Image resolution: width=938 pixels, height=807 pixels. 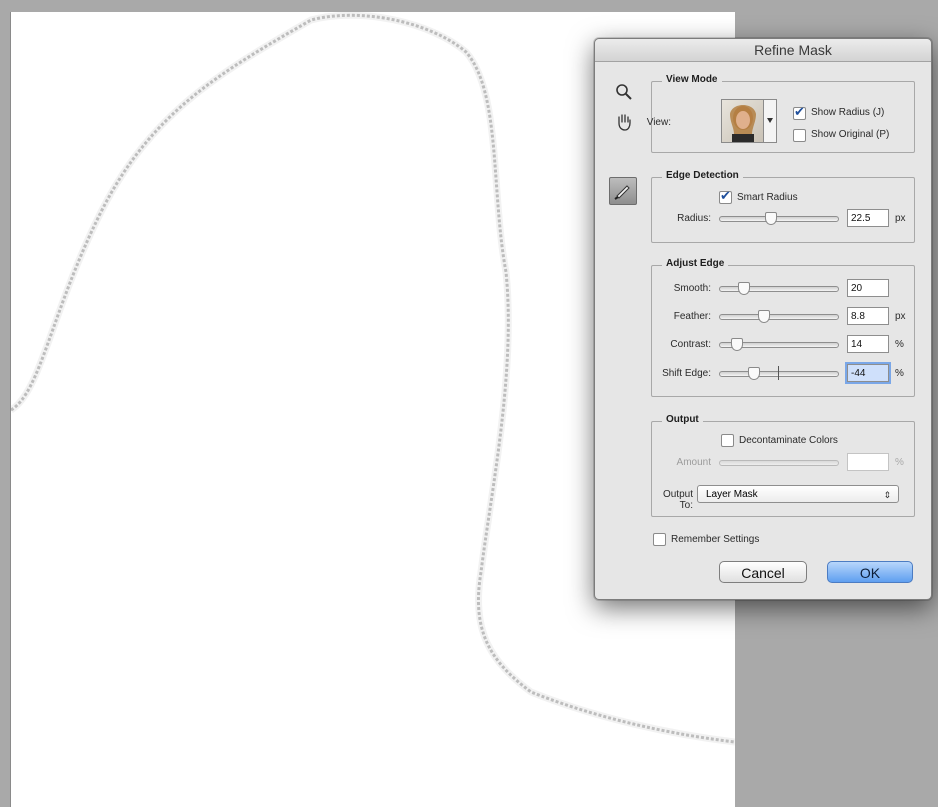 I want to click on feather-slider, so click(x=779, y=316).